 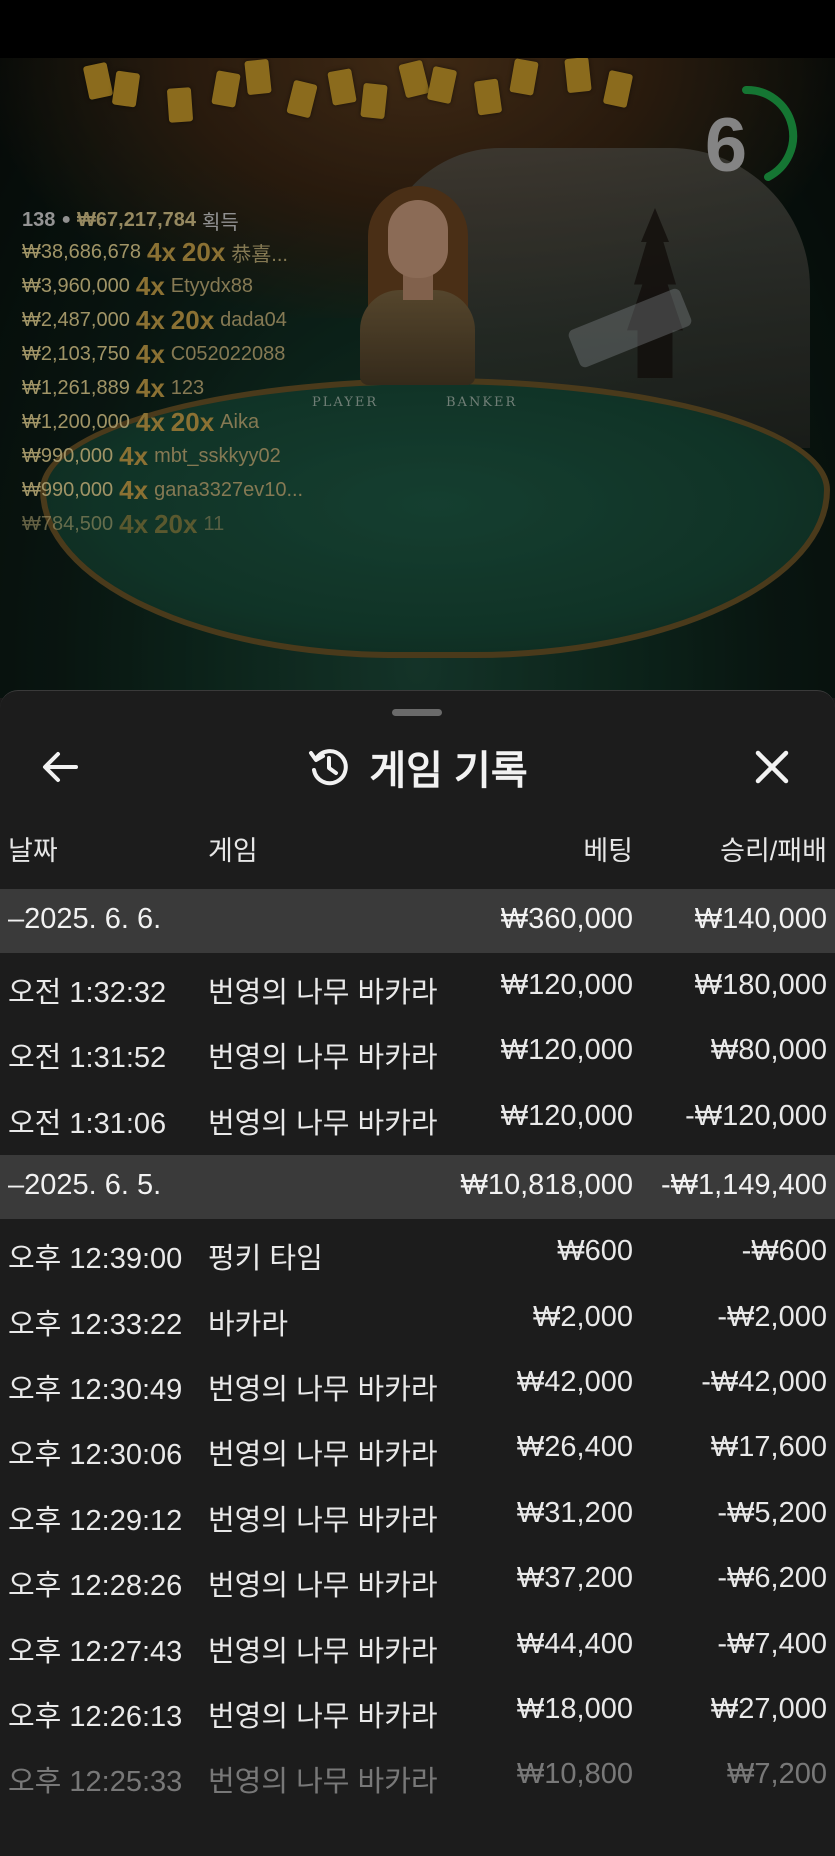 I want to click on winner-row: ₩2,103,750 4x C052022088, so click(x=162, y=354).